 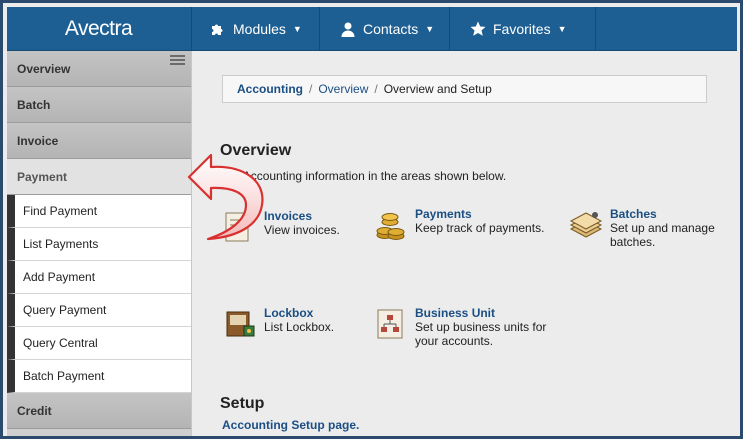 What do you see at coordinates (270, 89) in the screenshot?
I see `breadcrumb-accounting-link: Accounting` at bounding box center [270, 89].